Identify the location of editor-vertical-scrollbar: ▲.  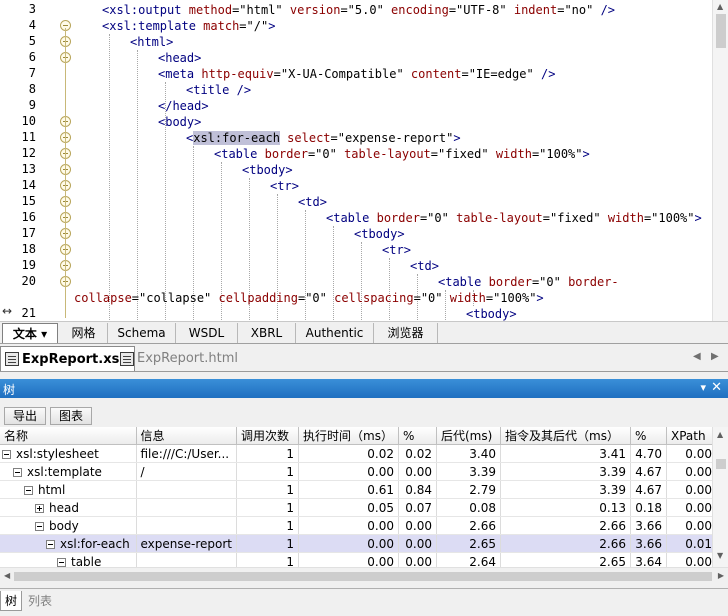
(720, 160).